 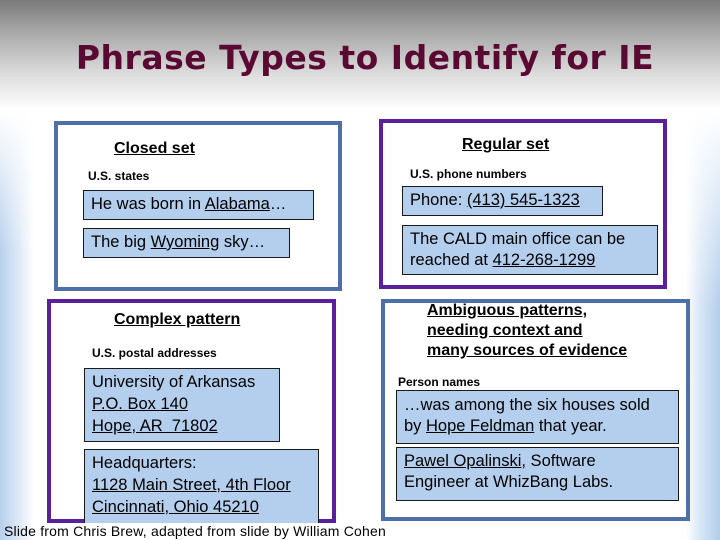 I want to click on address-line: Headquarters:, so click(x=144, y=463).